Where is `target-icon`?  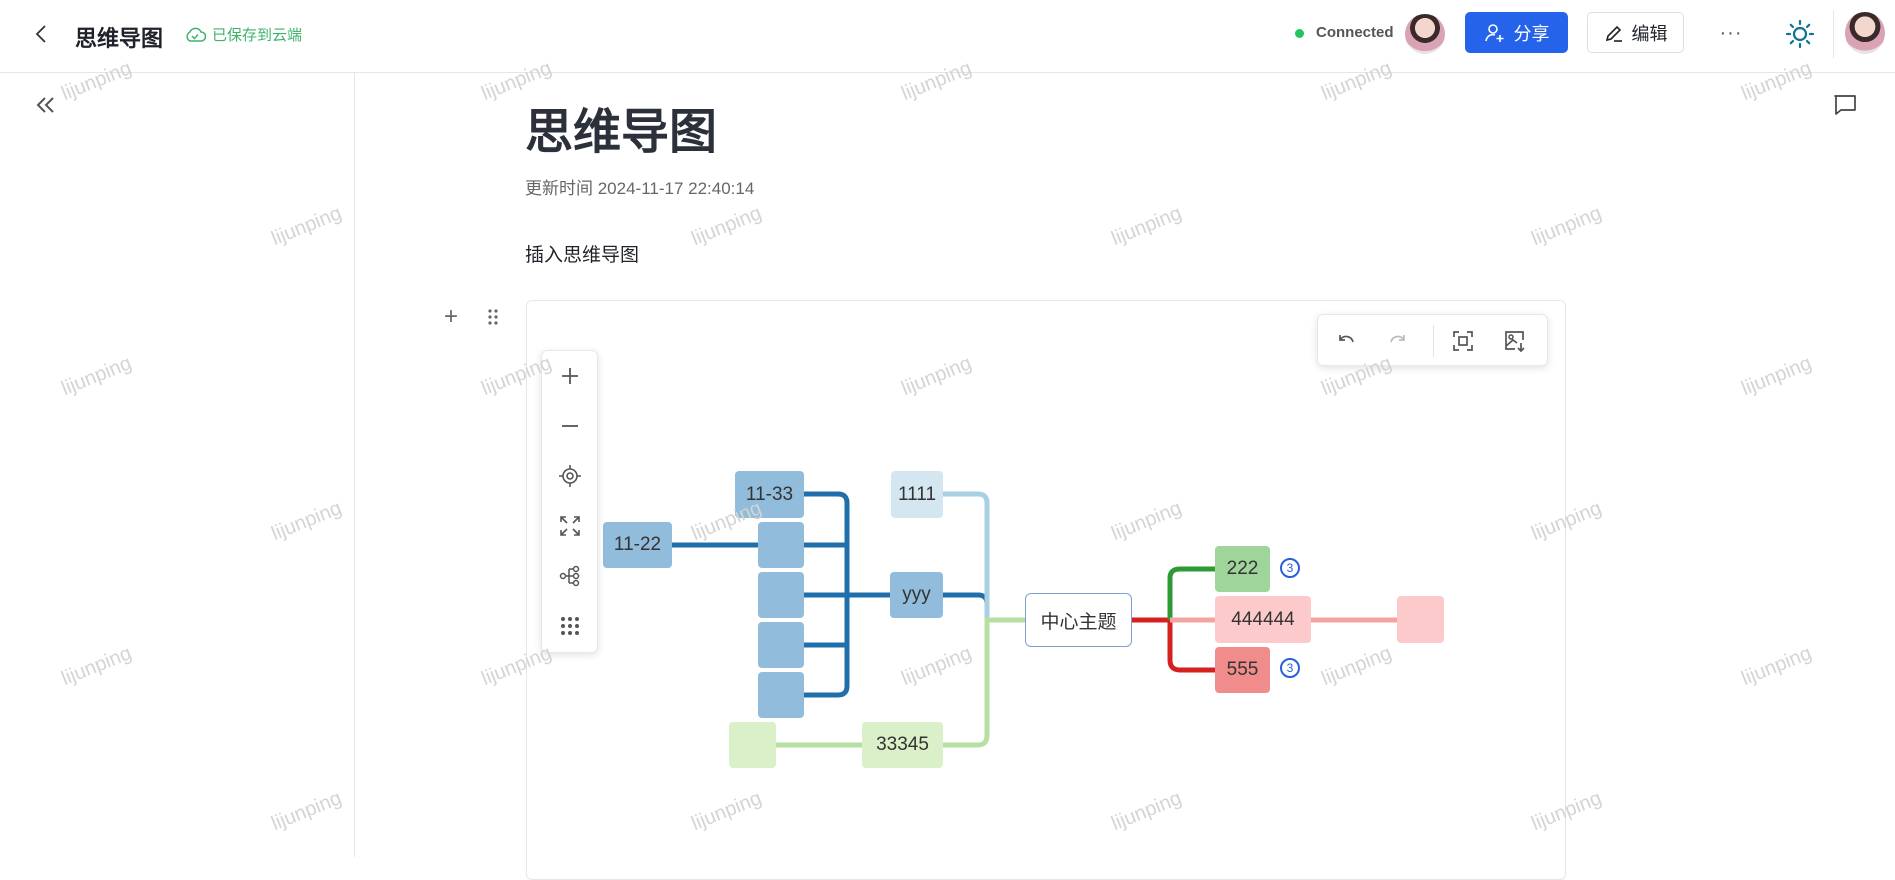
target-icon is located at coordinates (570, 476).